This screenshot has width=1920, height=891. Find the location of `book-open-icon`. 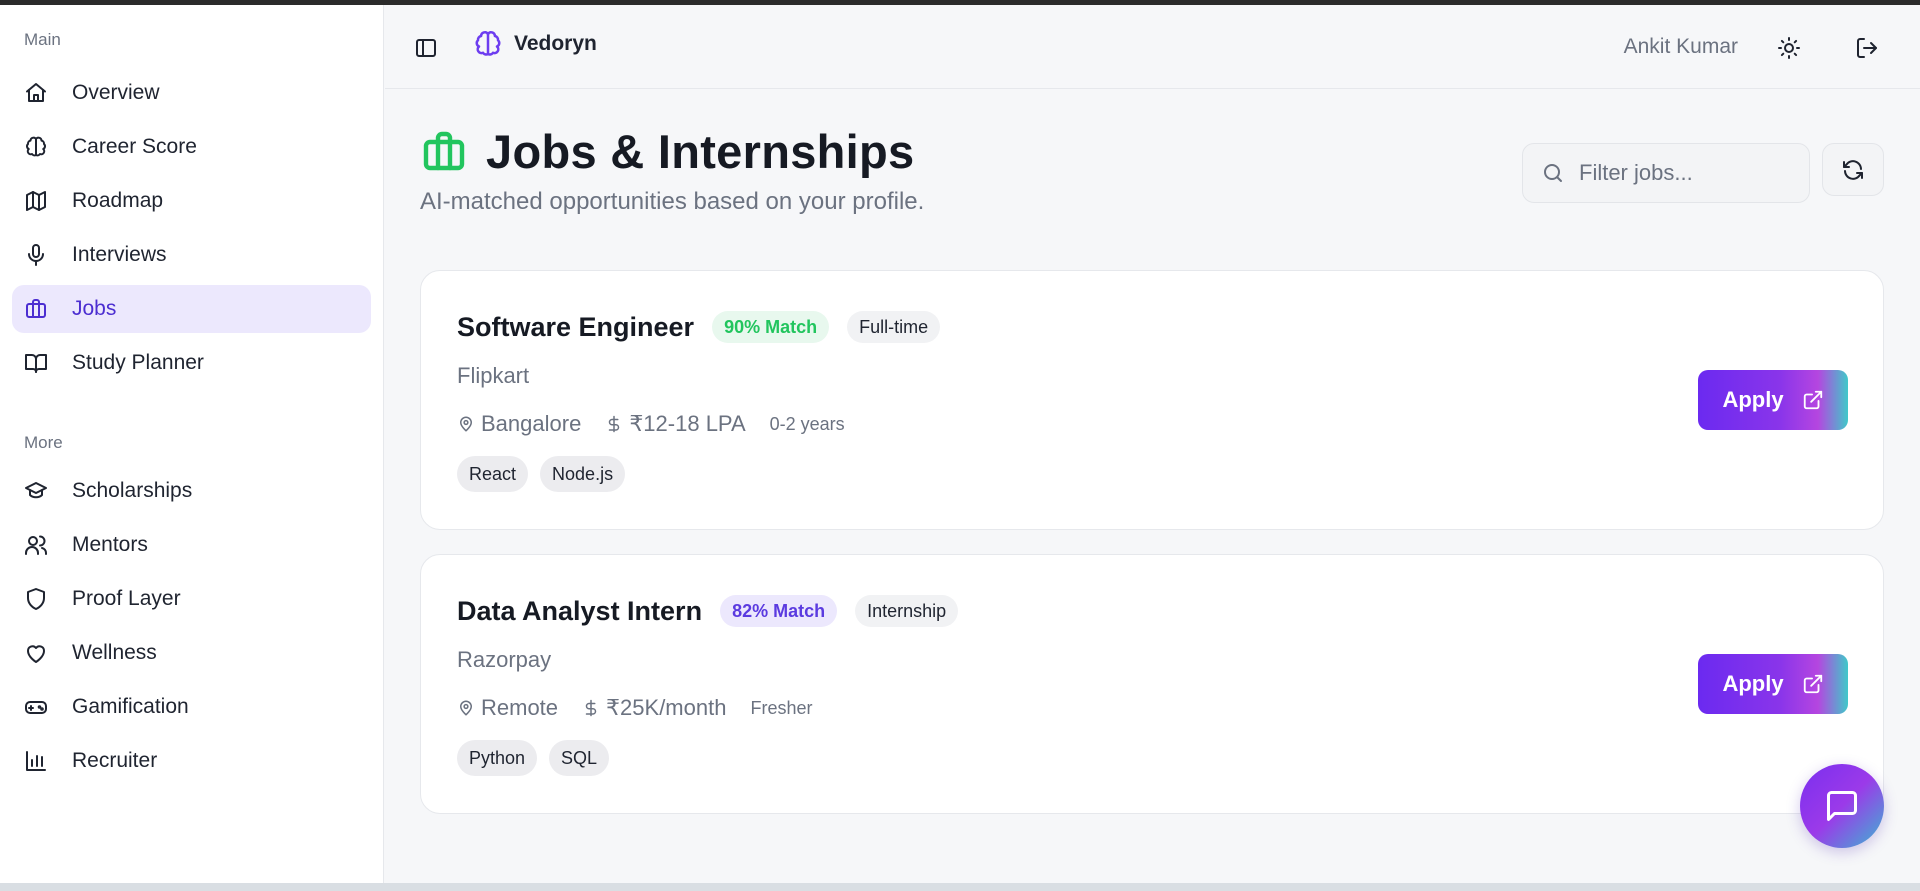

book-open-icon is located at coordinates (36, 363).